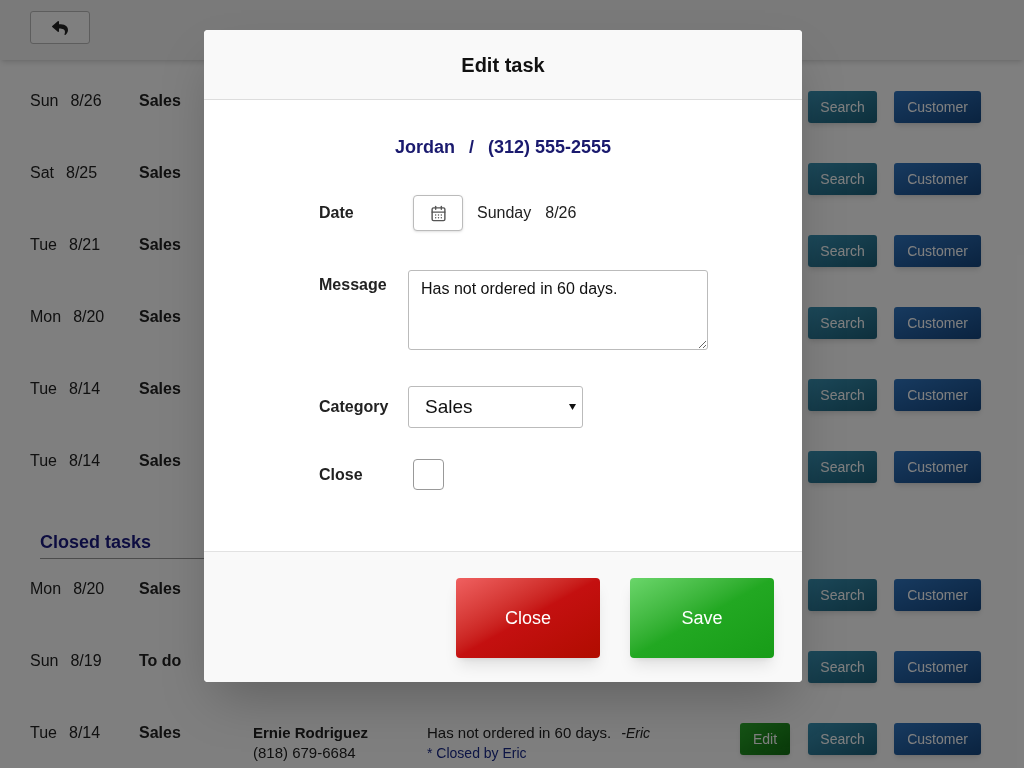  Describe the element at coordinates (86, 661) in the screenshot. I see `task-date: 8/19` at that location.